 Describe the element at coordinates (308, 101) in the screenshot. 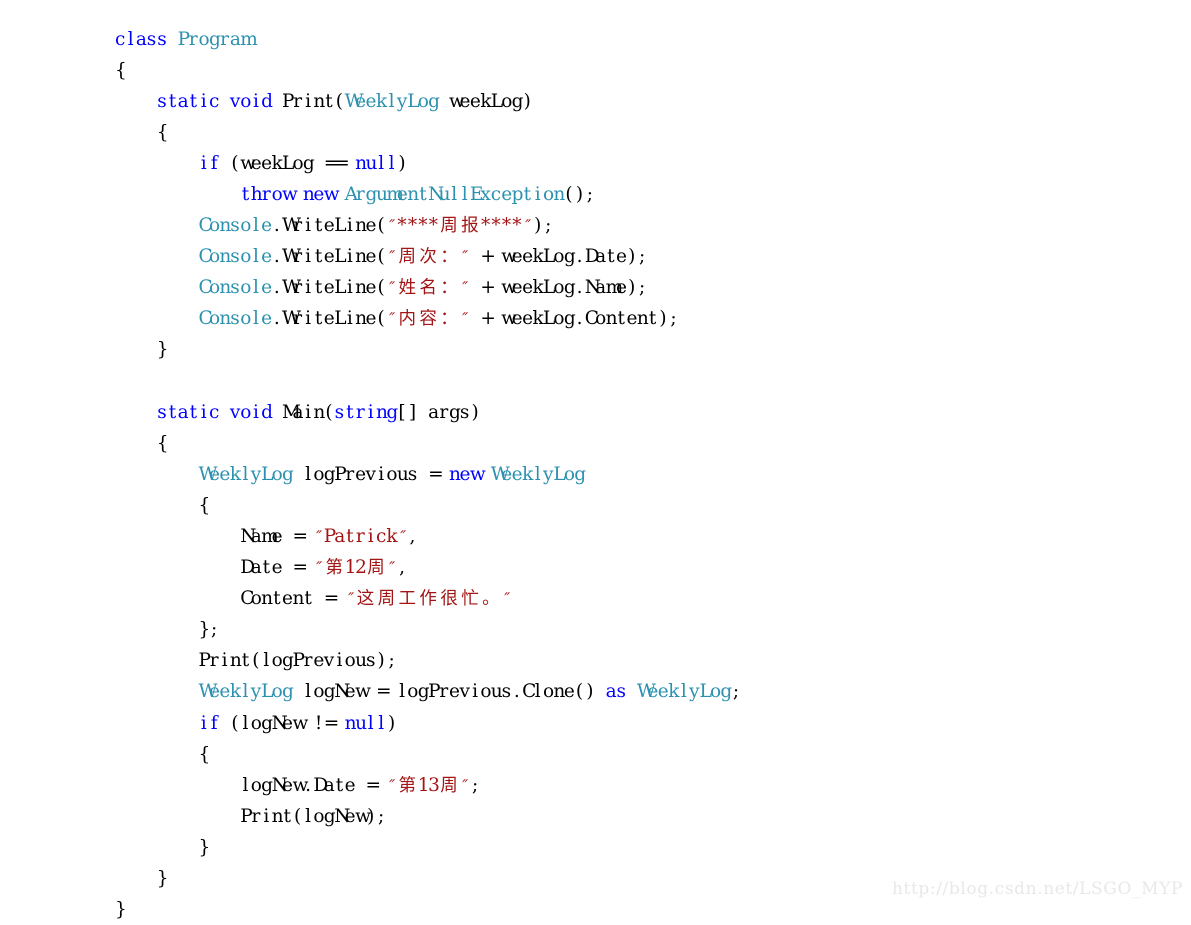

I see `code-token-plain: Print(` at that location.